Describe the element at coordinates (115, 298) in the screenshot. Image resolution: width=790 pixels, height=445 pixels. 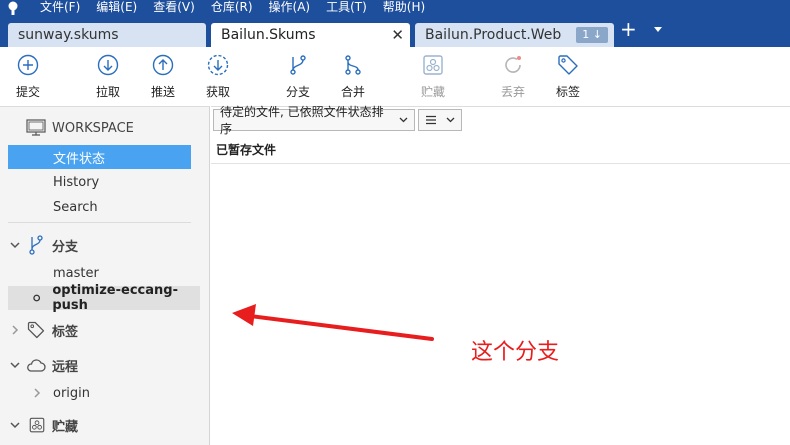
I see `branch-label: optimize-eccang-push` at that location.